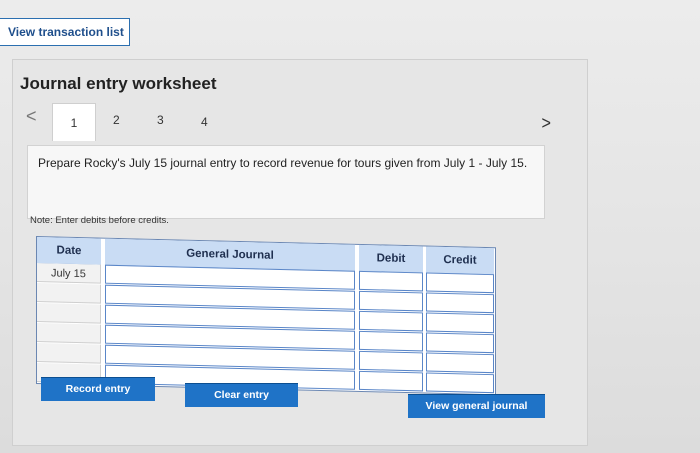 The width and height of the screenshot is (700, 453). Describe the element at coordinates (31, 116) in the screenshot. I see `chevron-left-icon: <` at that location.